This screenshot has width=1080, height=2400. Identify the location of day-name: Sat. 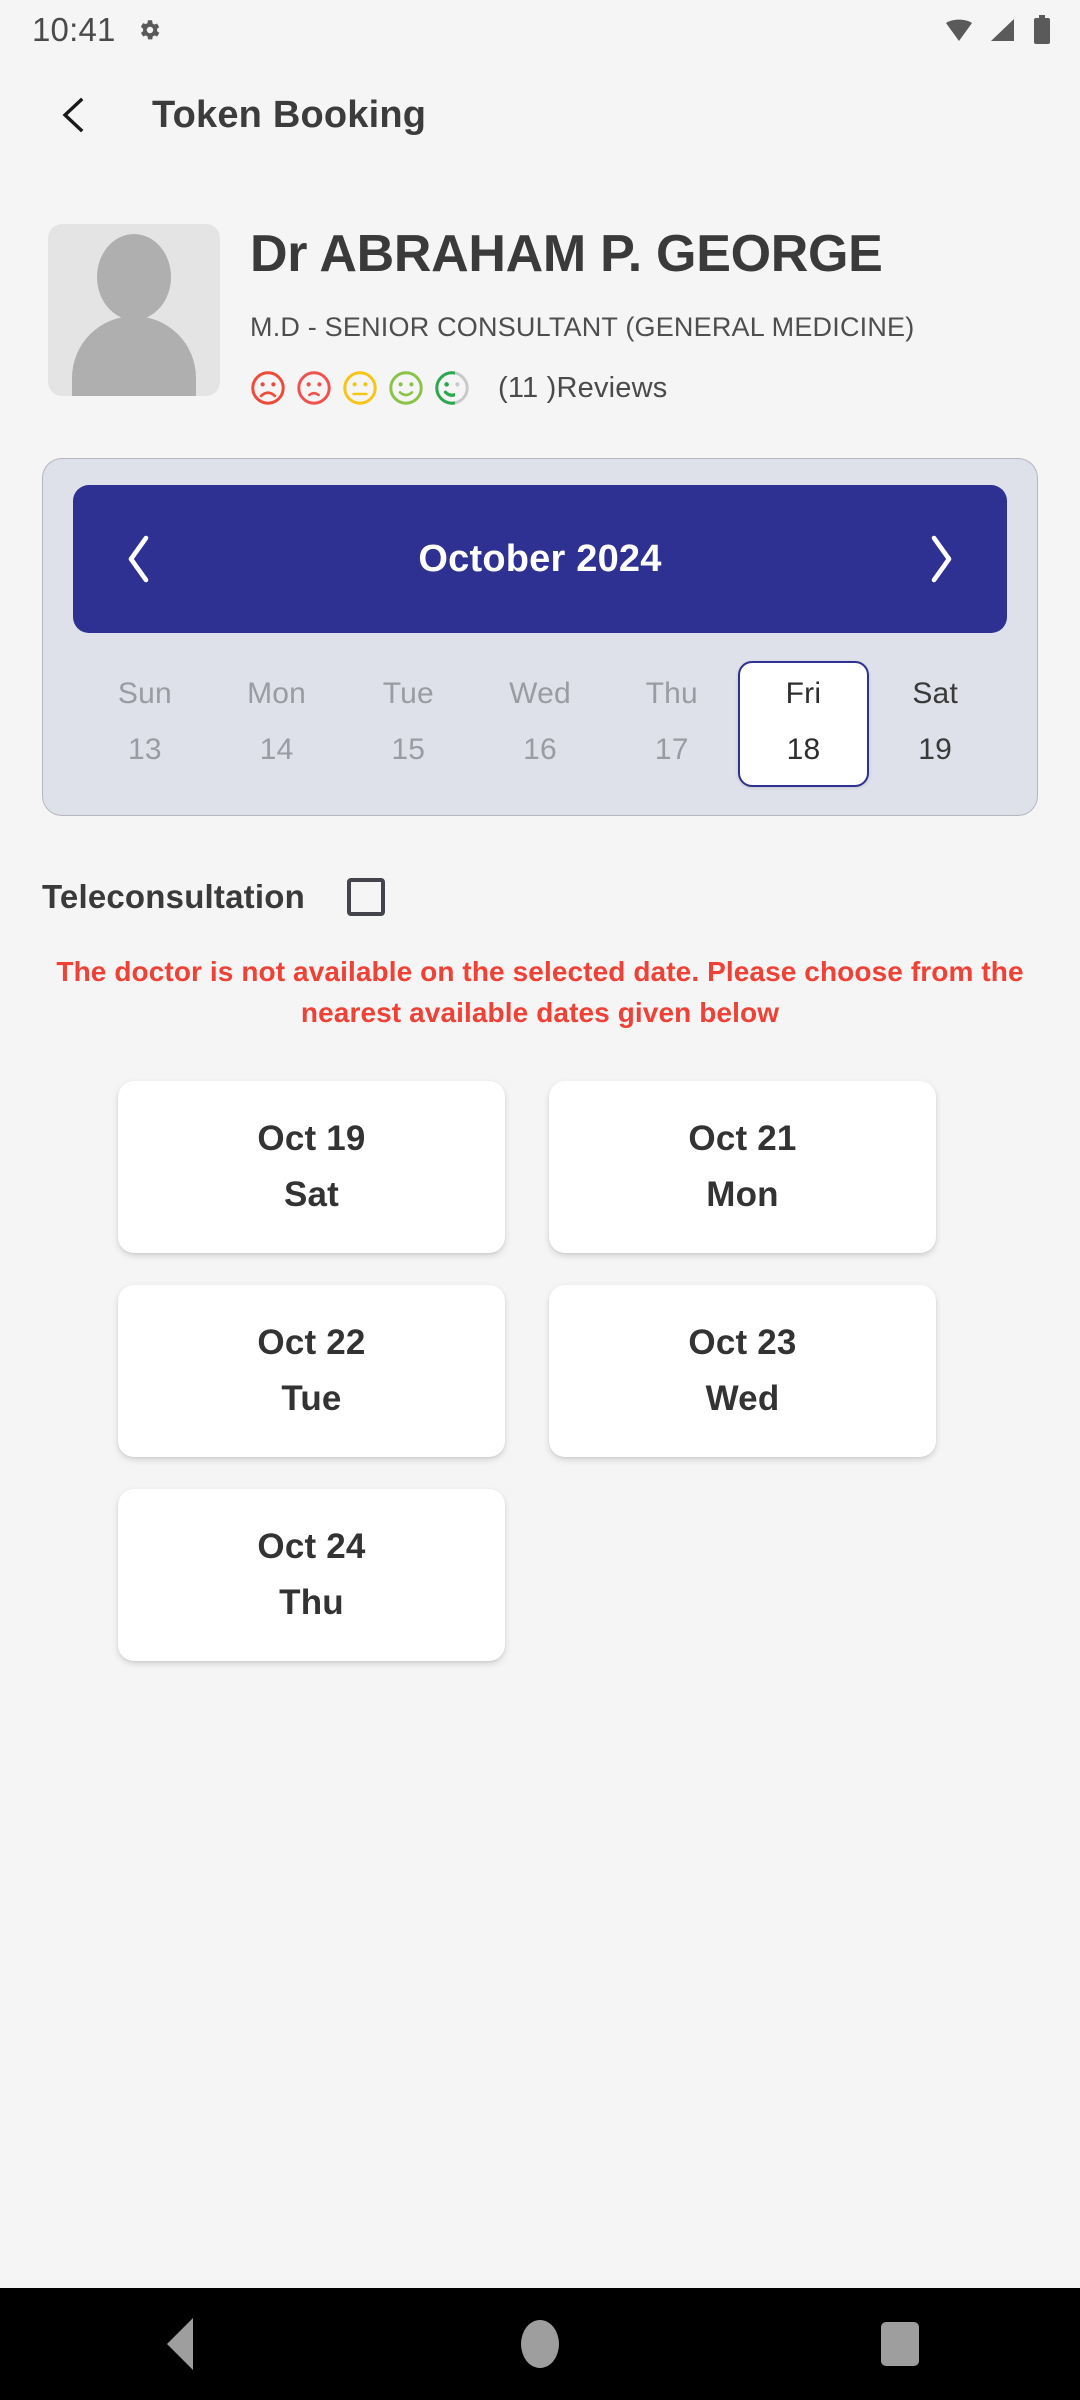
(935, 693).